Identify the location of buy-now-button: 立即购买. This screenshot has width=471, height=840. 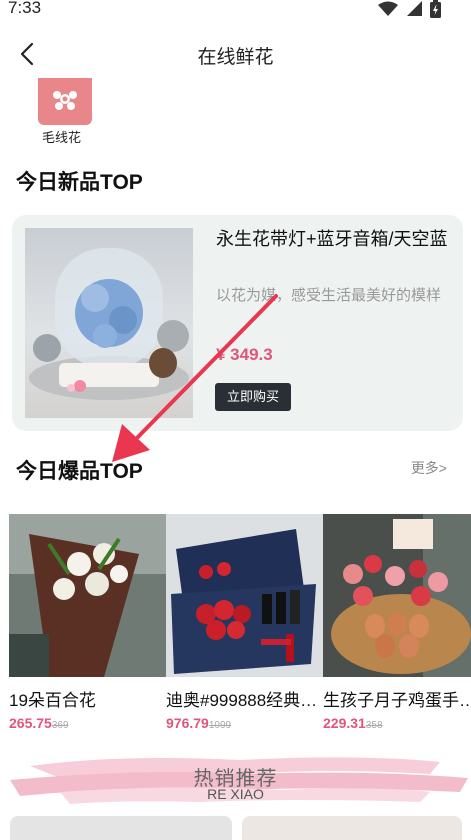
(253, 397).